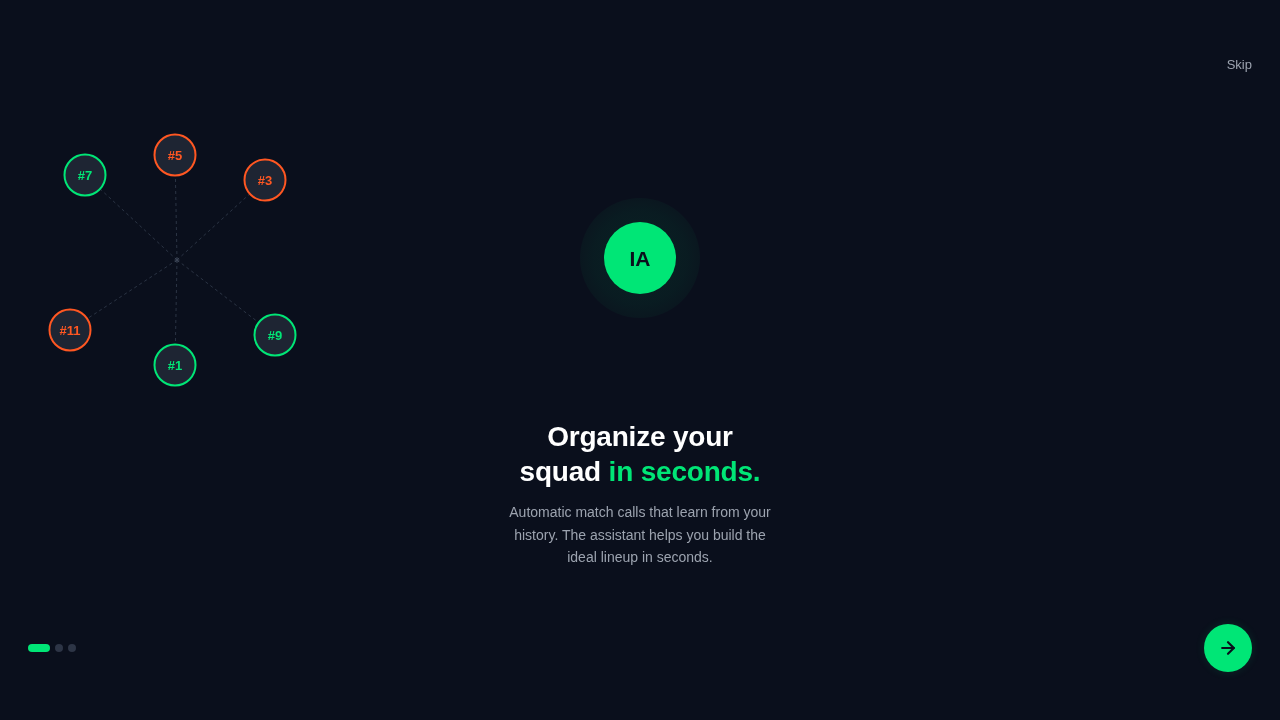  I want to click on player-node: #9, so click(275, 335).